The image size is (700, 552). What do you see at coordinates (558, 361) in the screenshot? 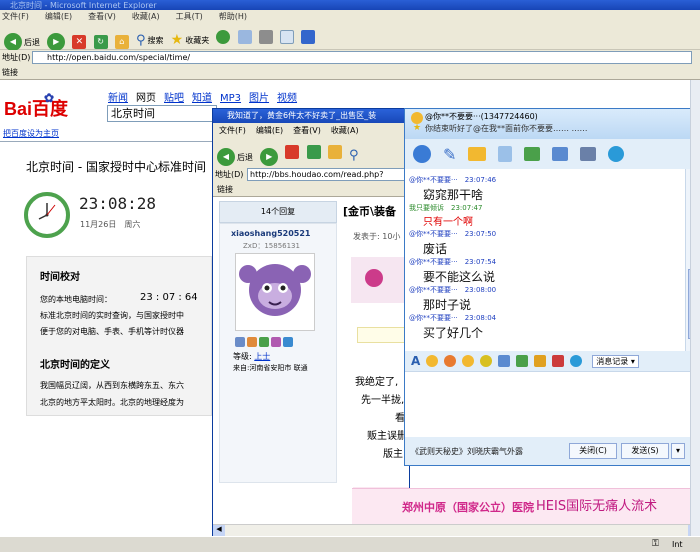
I see `gift-icon` at bounding box center [558, 361].